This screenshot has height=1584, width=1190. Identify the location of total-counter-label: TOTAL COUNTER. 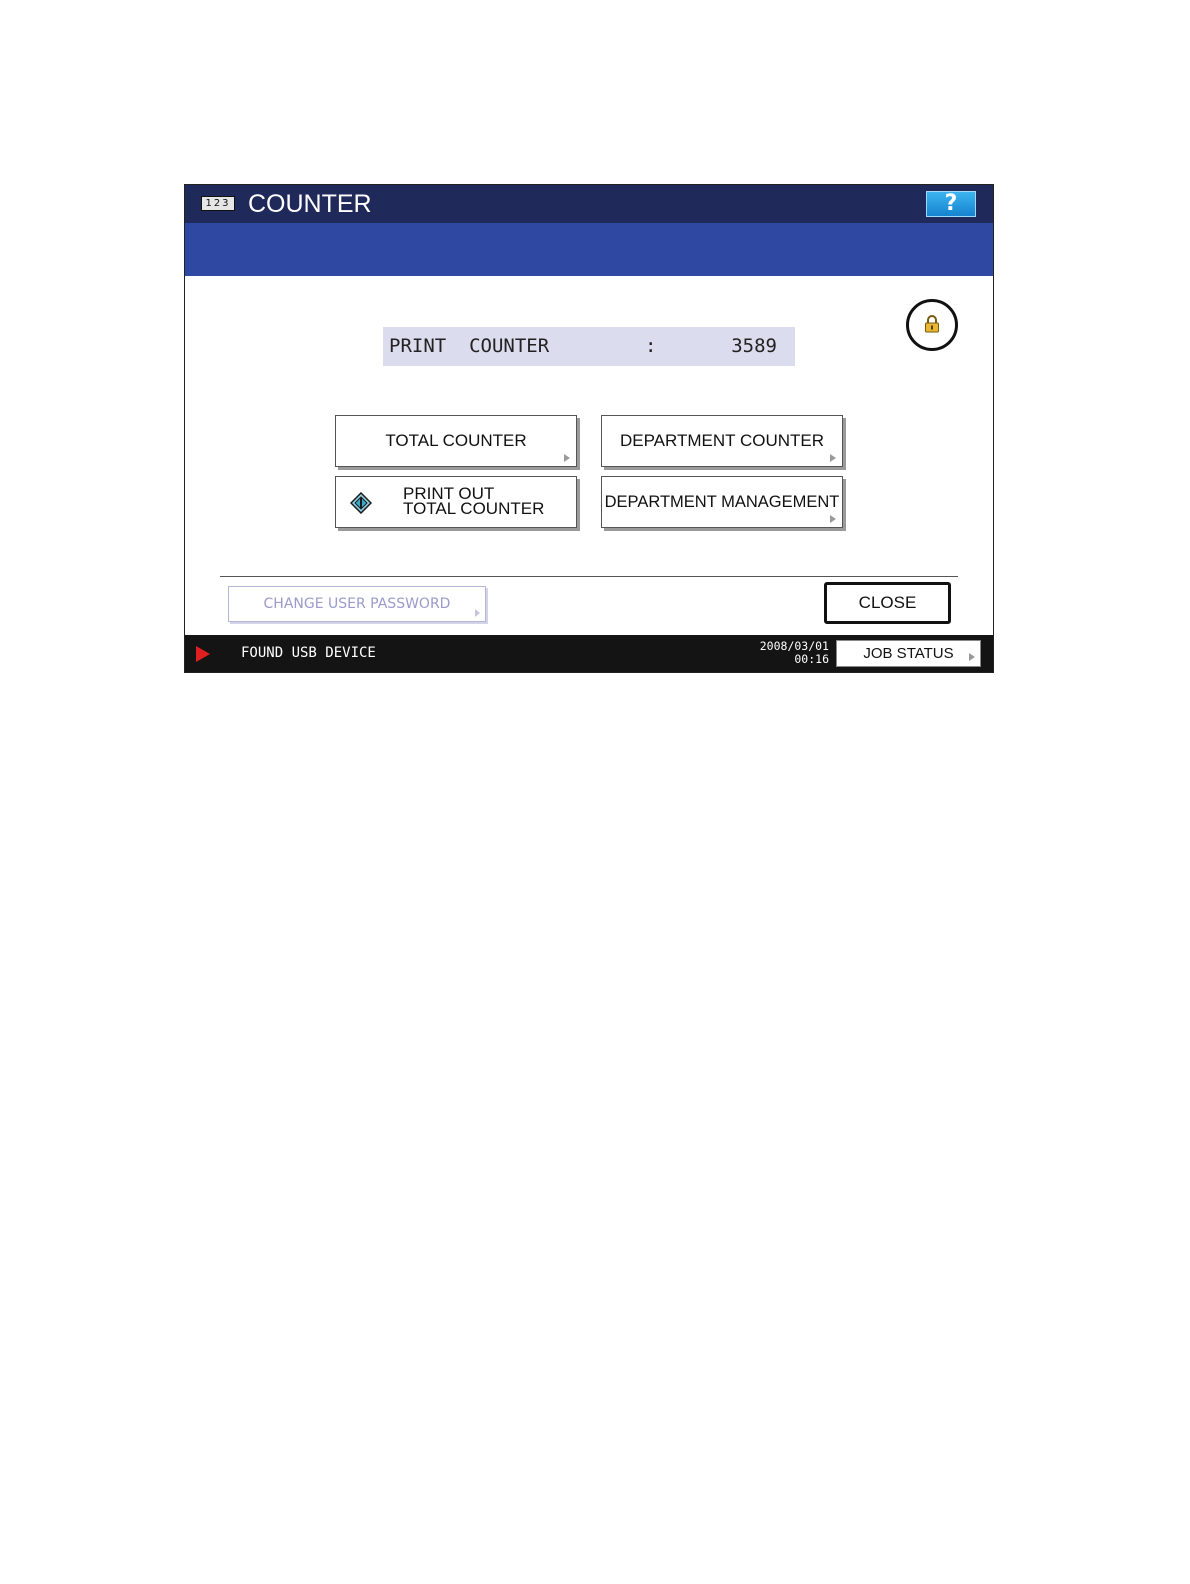
(456, 440).